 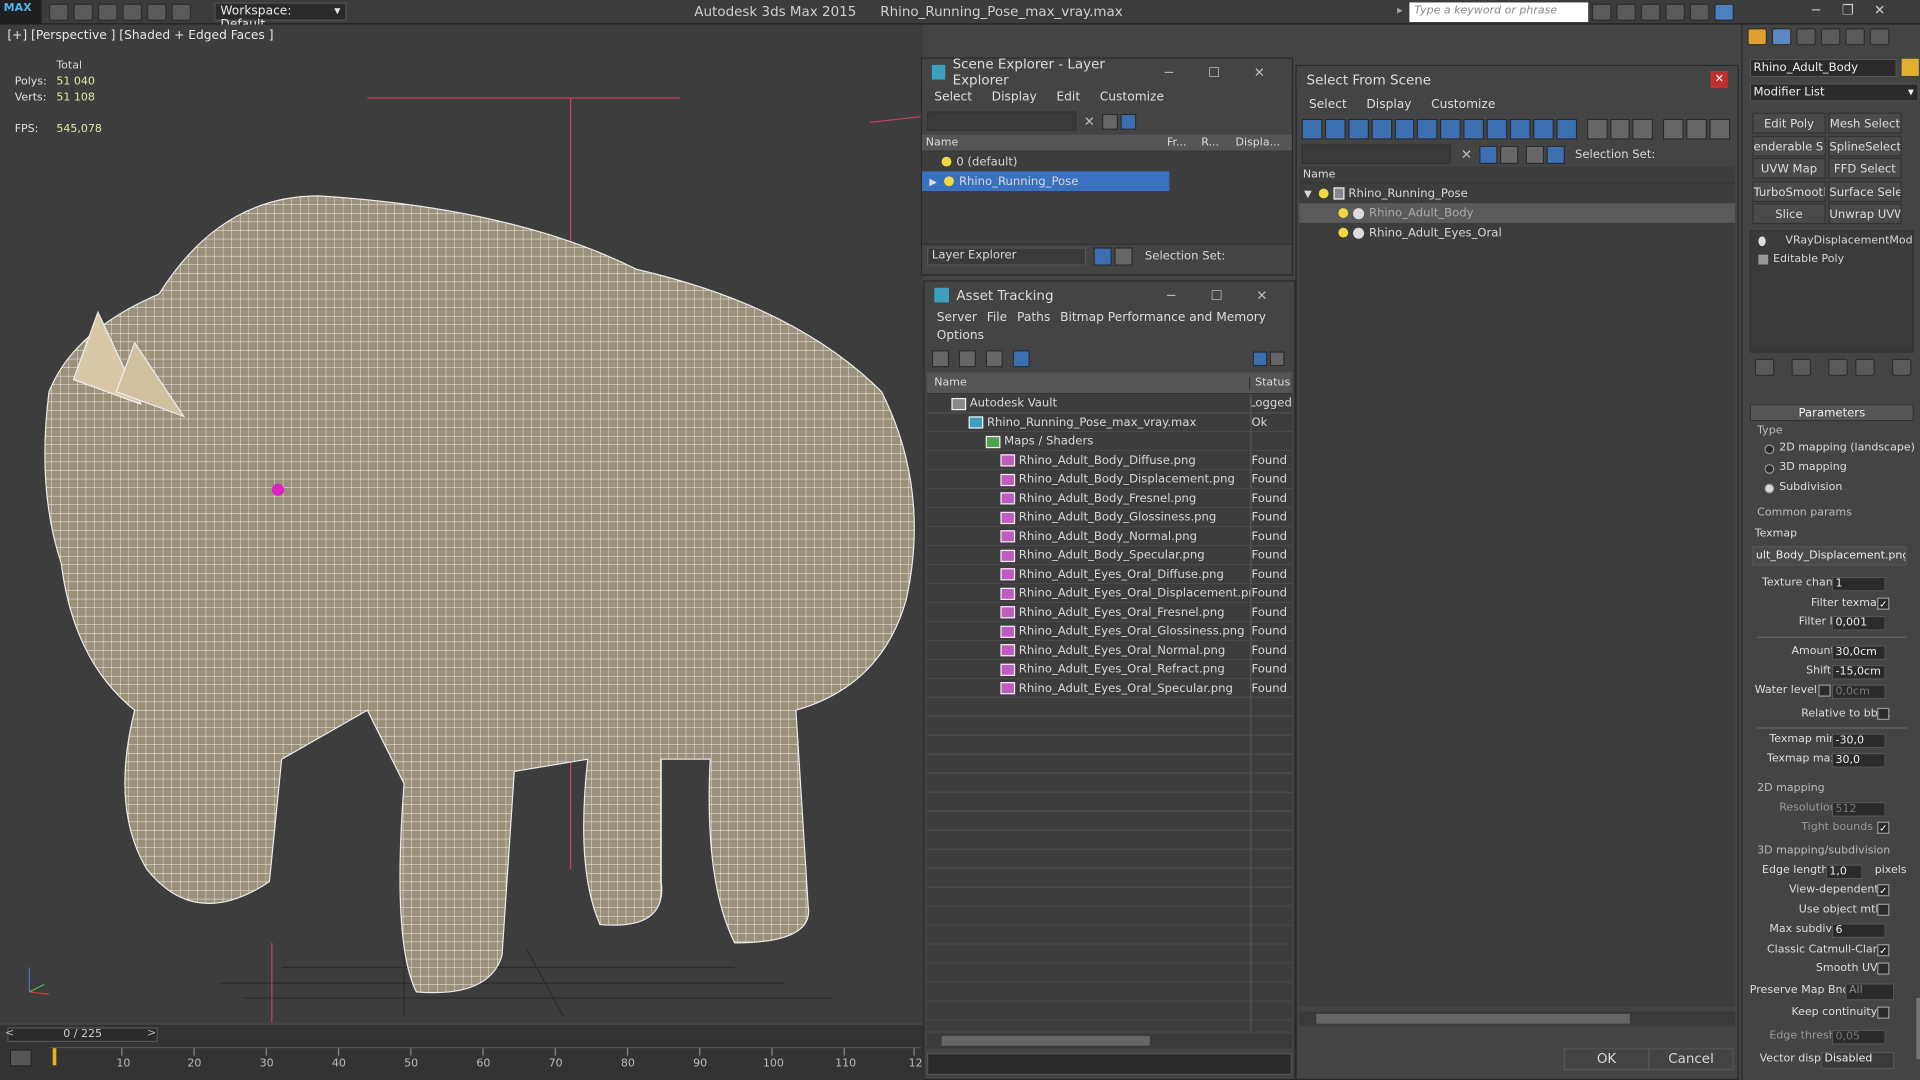 What do you see at coordinates (1865, 123) in the screenshot?
I see `mesh-select-button: Mesh Select` at bounding box center [1865, 123].